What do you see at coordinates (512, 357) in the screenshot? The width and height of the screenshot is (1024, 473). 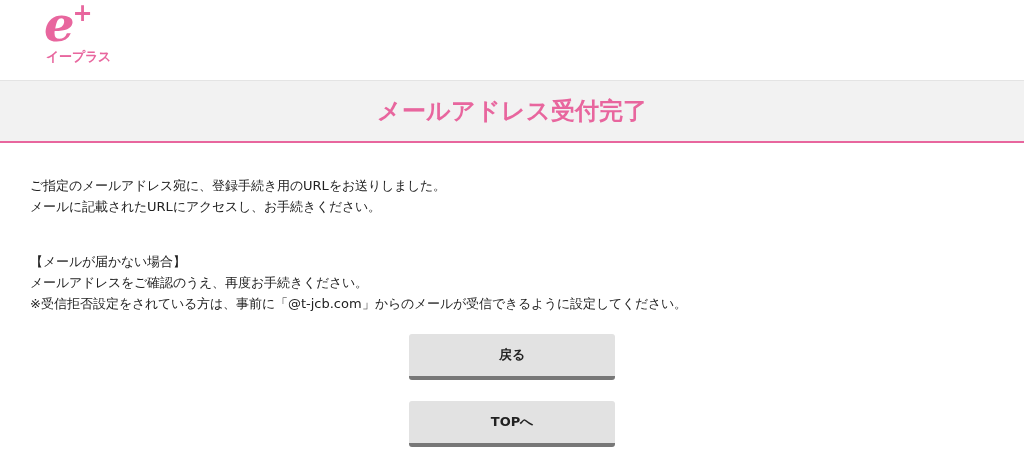 I see `back-button: 戻る` at bounding box center [512, 357].